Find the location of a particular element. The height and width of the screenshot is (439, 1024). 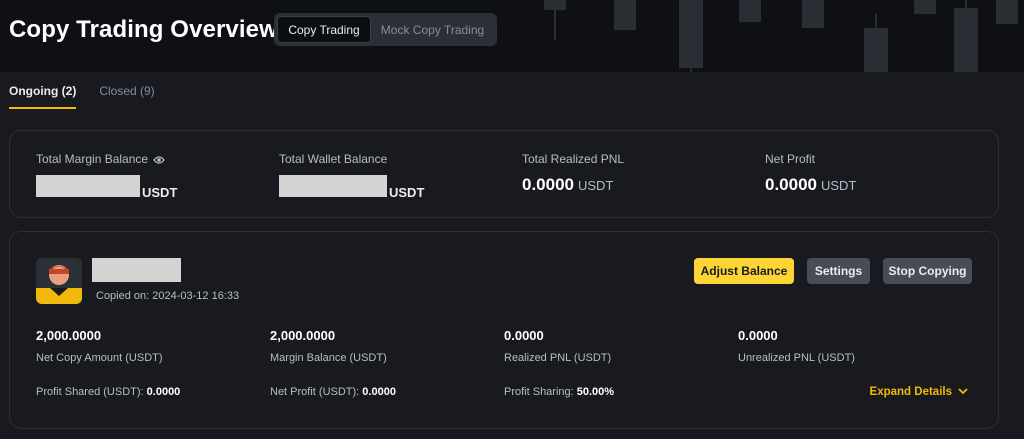

profit-shared-row: Profit Shared (USDT): 0.0000 is located at coordinates (108, 392).